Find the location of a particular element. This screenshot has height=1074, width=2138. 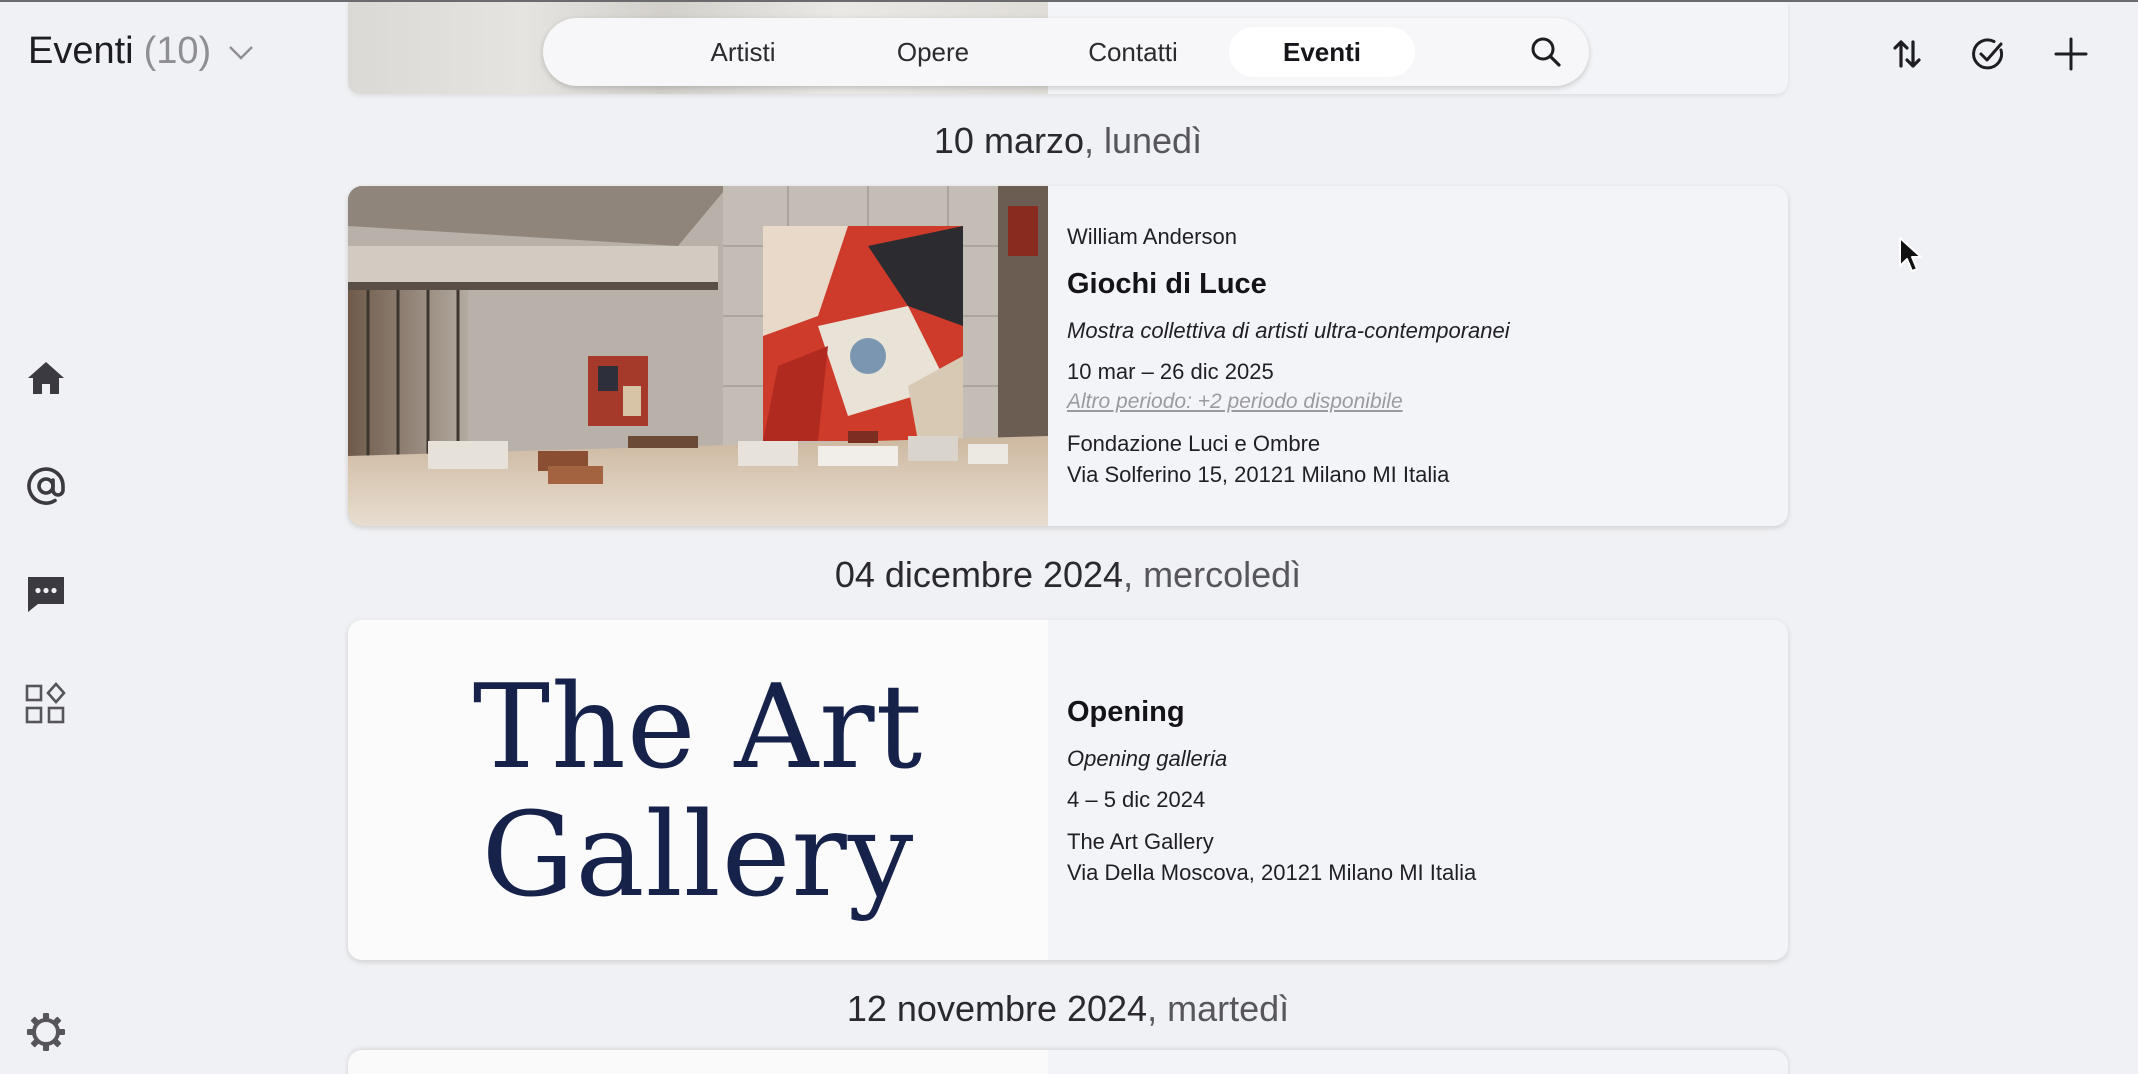

tab-eventi: Eventi is located at coordinates (1322, 52).